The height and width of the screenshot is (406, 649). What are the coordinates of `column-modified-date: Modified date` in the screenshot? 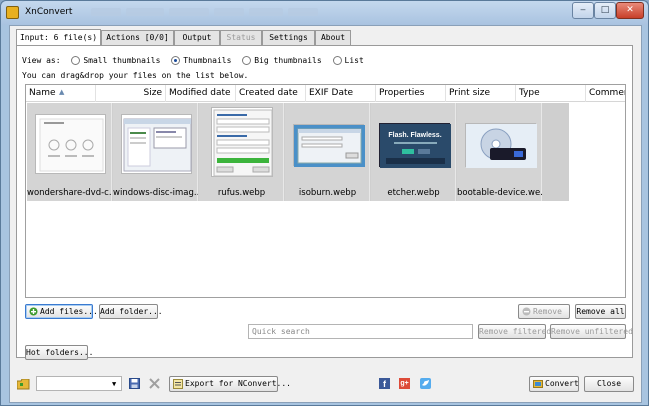 It's located at (201, 93).